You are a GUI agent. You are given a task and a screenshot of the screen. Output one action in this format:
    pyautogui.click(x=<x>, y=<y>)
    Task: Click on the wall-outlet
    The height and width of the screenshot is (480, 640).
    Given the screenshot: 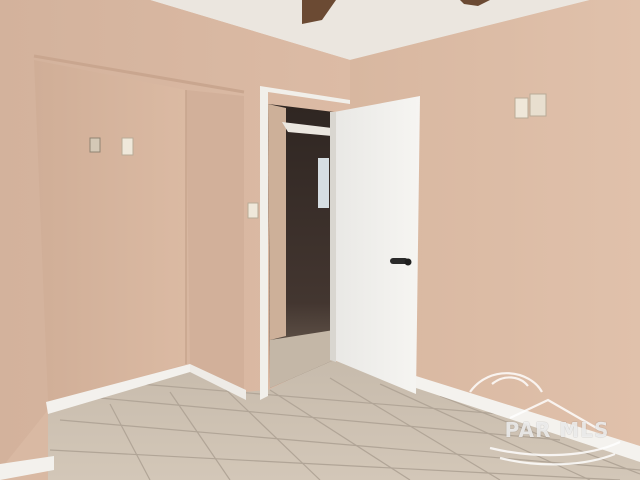 What is the action you would take?
    pyautogui.click(x=538, y=105)
    